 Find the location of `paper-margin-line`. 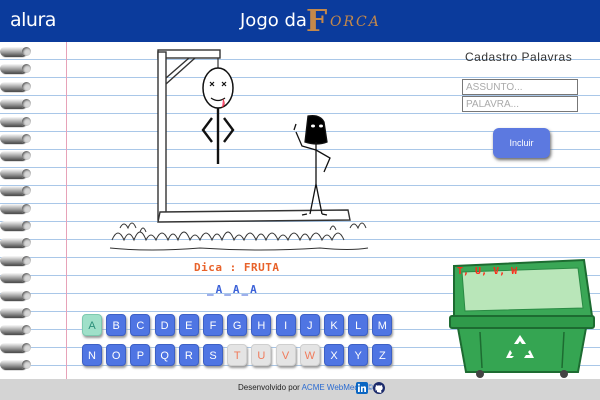

paper-margin-line is located at coordinates (66, 210).